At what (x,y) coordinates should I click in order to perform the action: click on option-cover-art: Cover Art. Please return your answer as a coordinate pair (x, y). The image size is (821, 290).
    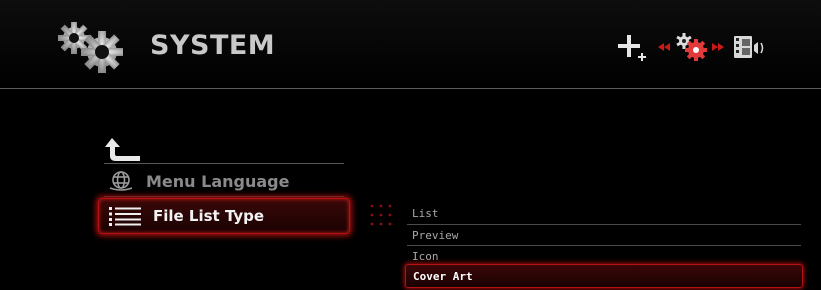
    Looking at the image, I should click on (604, 276).